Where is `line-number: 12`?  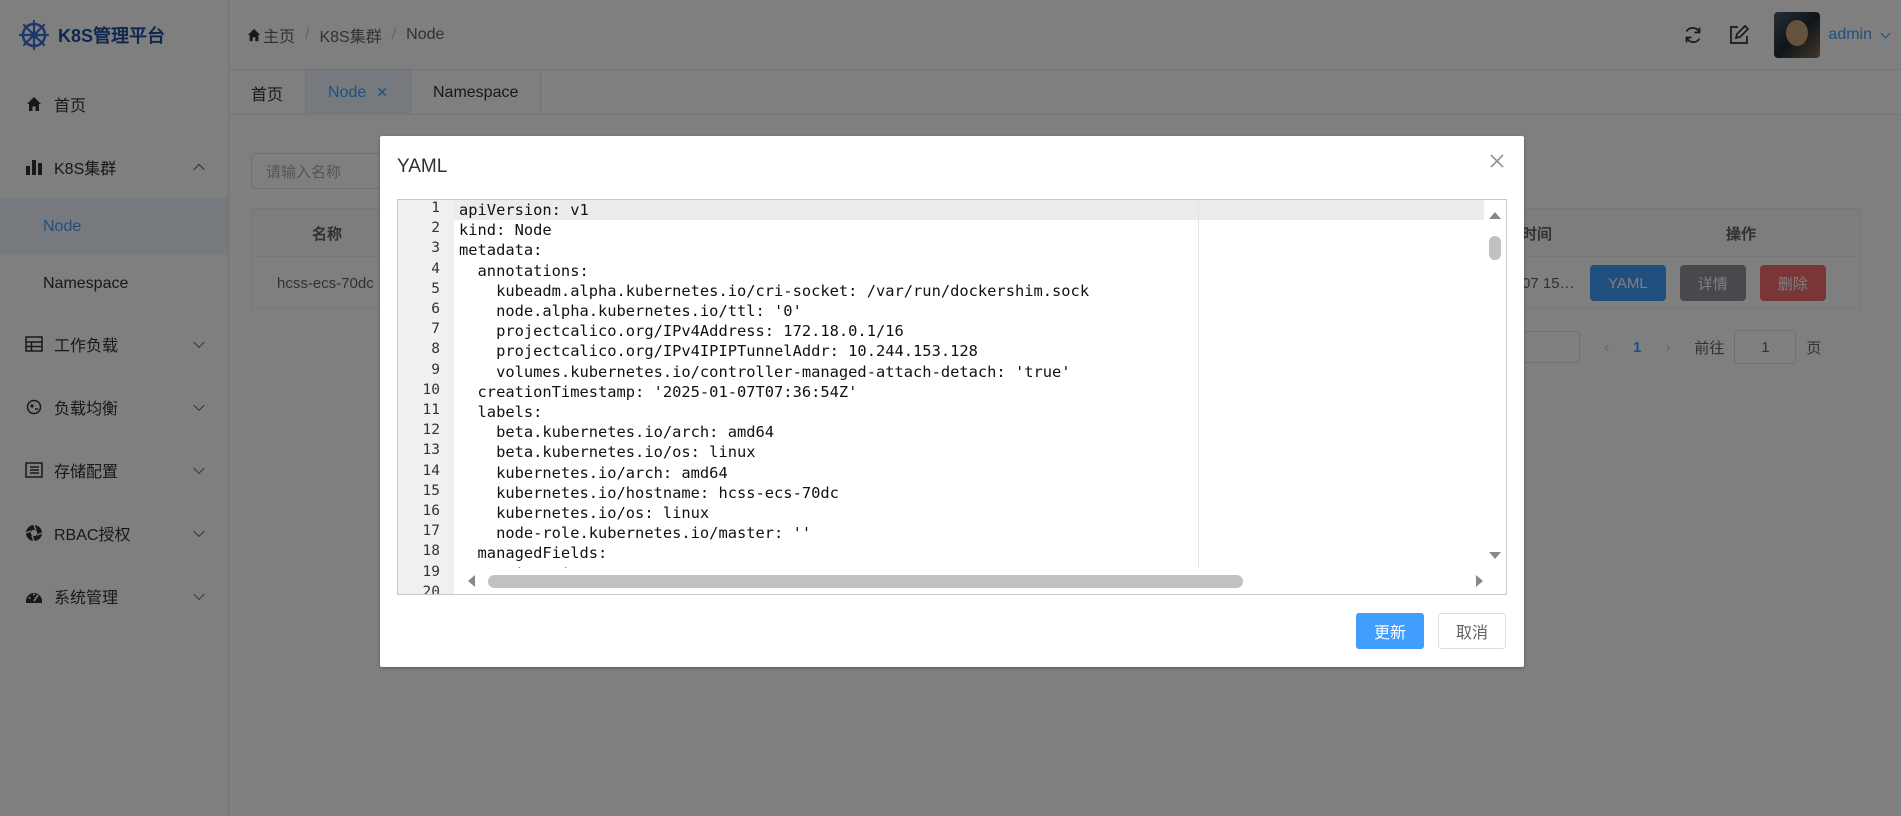 line-number: 12 is located at coordinates (431, 430).